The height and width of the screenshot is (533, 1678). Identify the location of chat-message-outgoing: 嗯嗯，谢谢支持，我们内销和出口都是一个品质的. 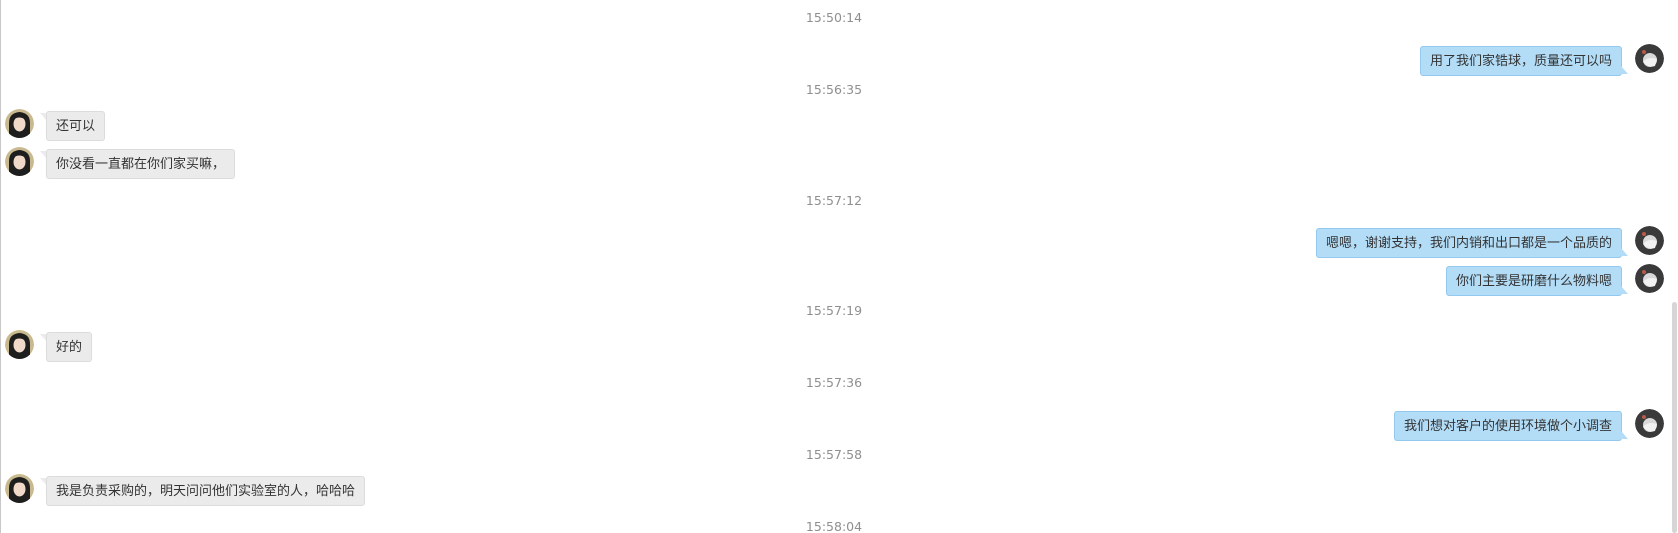
(1314, 242).